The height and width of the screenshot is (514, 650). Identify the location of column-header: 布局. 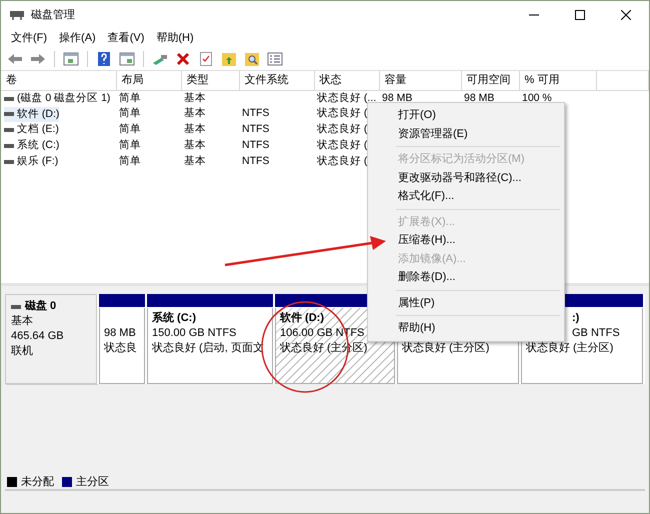
(148, 80).